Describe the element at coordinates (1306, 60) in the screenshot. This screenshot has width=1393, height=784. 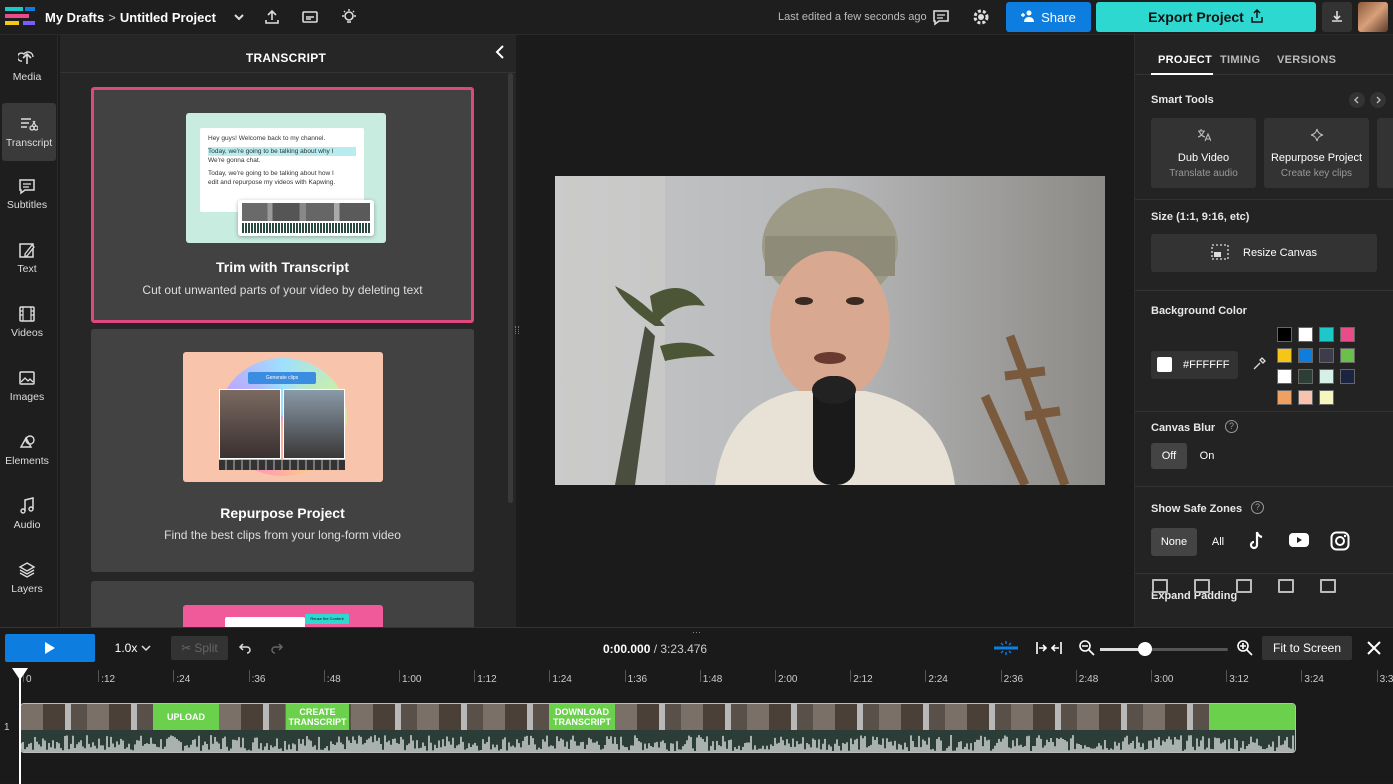
I see `tab-versions: VERSIONS` at that location.